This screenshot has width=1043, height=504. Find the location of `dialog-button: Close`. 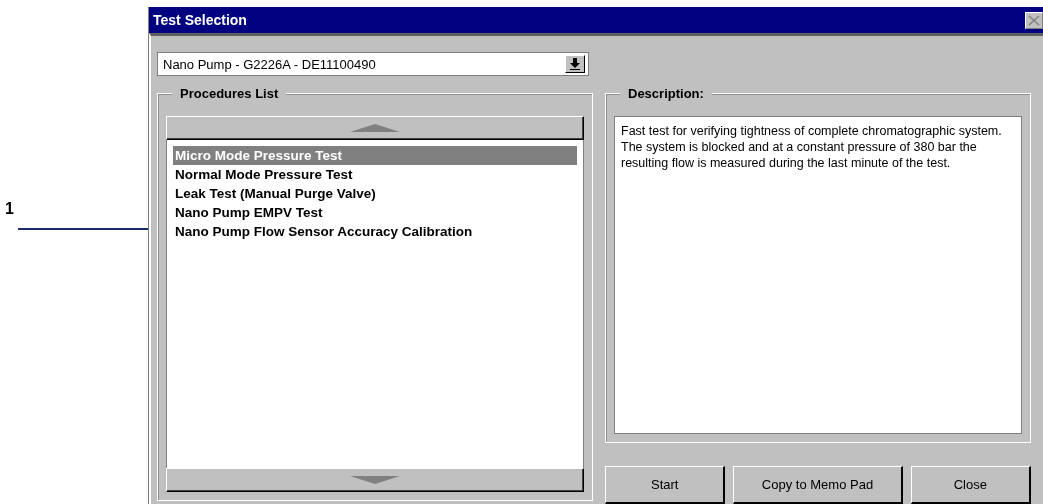

dialog-button: Close is located at coordinates (970, 485).